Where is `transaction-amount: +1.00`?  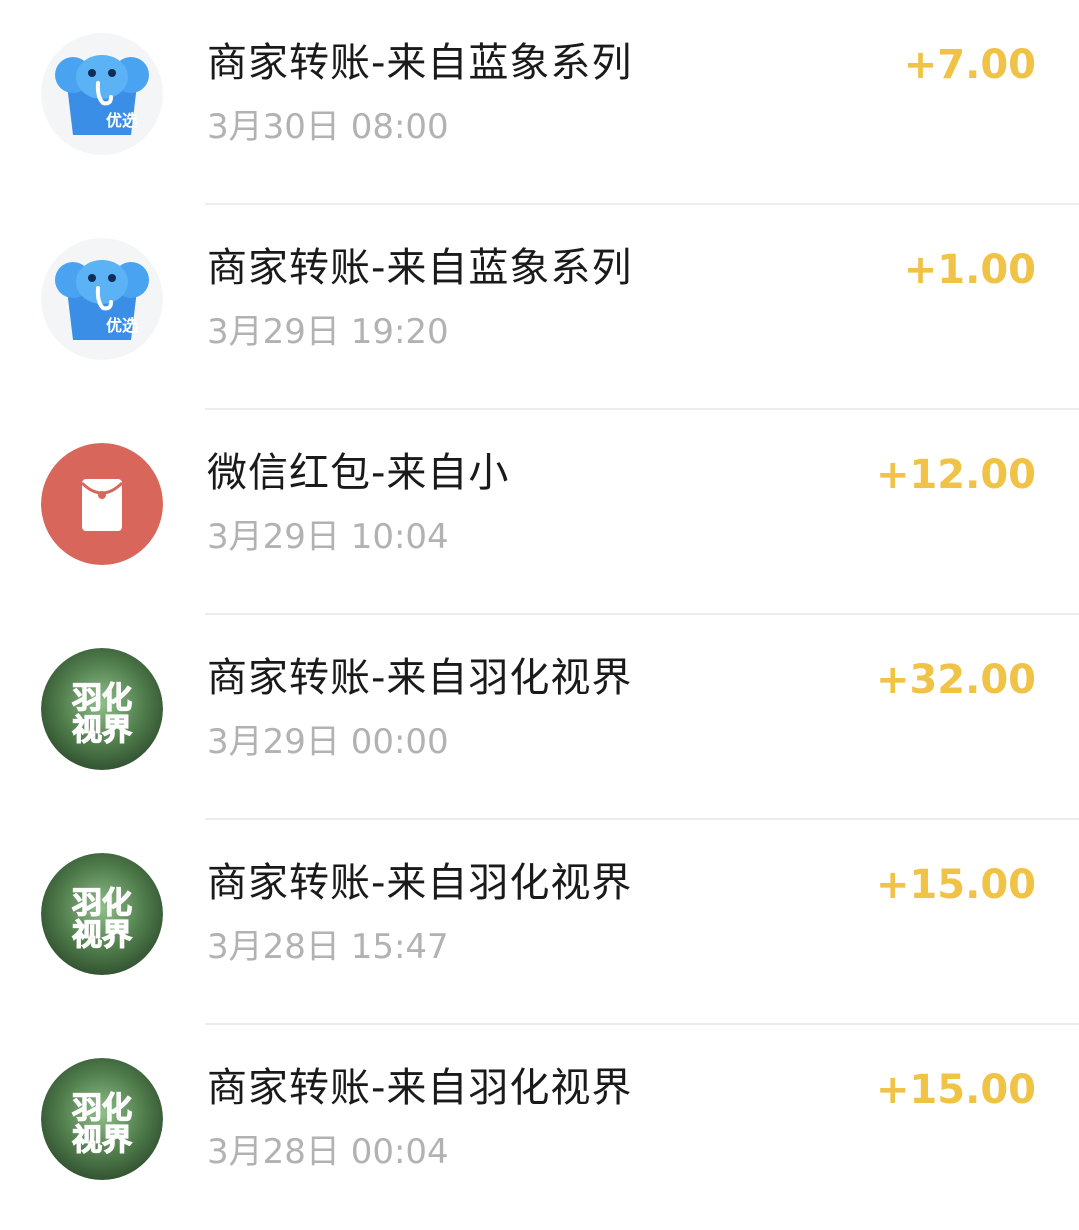 transaction-amount: +1.00 is located at coordinates (969, 270).